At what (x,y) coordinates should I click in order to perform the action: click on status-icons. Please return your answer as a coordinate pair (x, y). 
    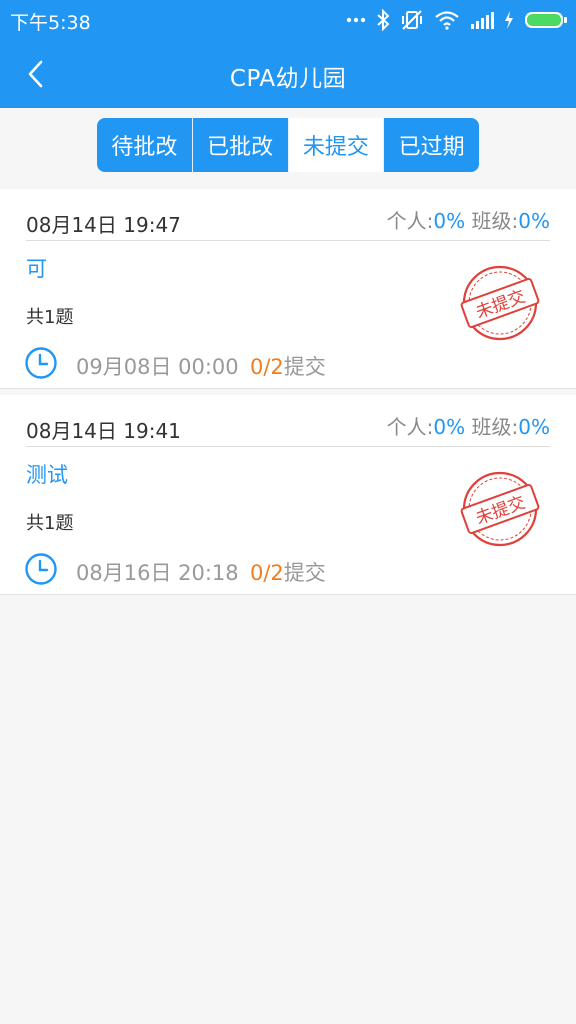
    Looking at the image, I should click on (457, 20).